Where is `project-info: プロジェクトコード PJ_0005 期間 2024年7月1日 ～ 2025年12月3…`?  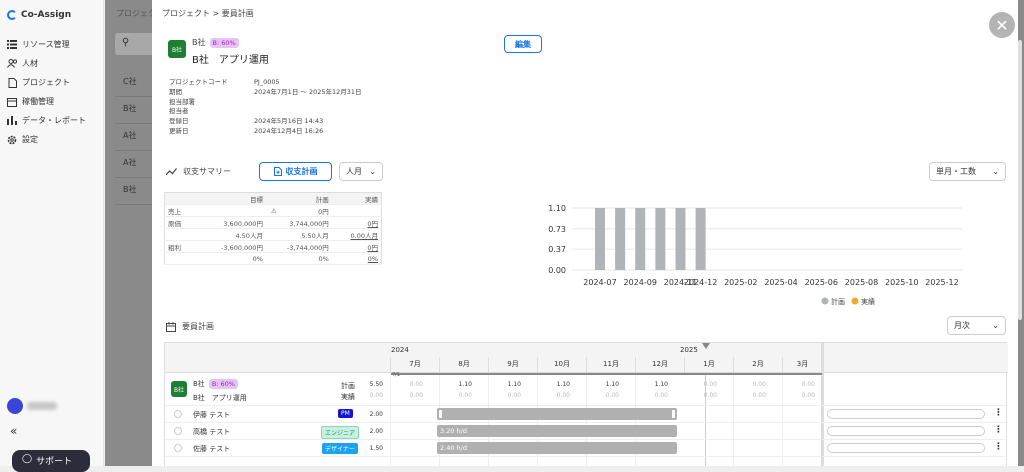 project-info: プロジェクトコード PJ_0005 期間 2024年7月1日 ～ 2025年12月3… is located at coordinates (265, 107).